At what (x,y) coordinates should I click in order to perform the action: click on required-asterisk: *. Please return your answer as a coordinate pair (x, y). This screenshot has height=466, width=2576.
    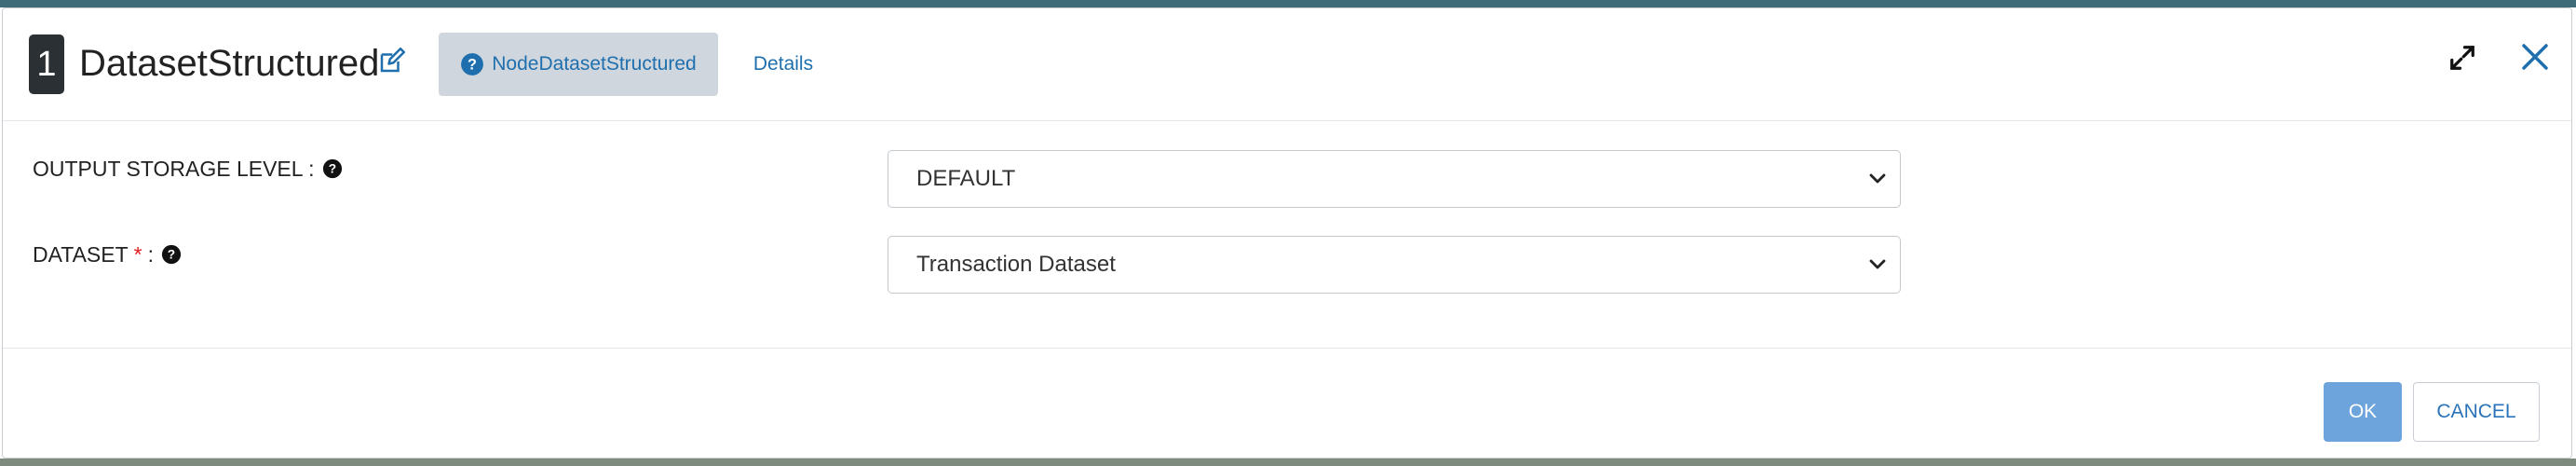
    Looking at the image, I should click on (137, 254).